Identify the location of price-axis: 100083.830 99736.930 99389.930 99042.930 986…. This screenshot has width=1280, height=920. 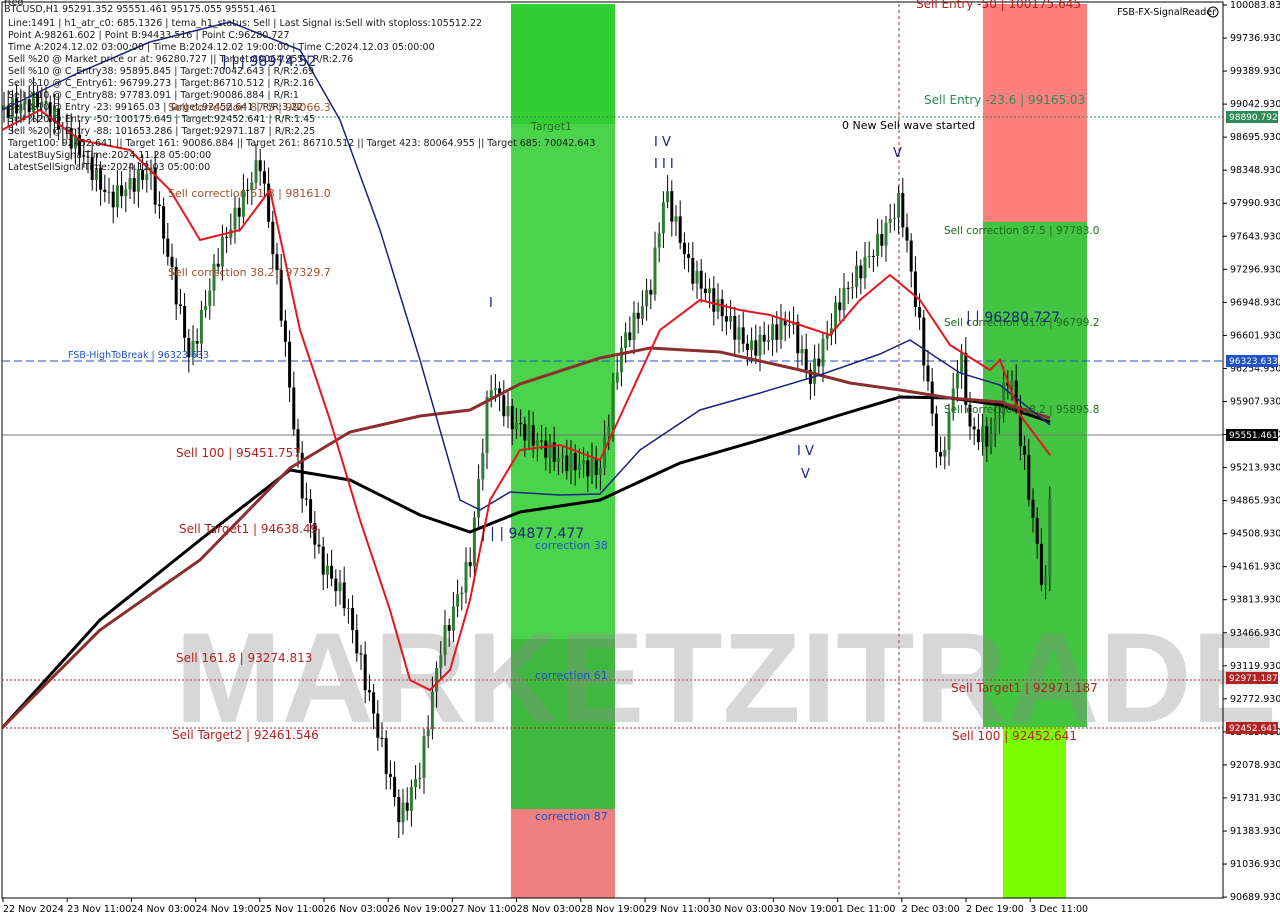
(1251, 451).